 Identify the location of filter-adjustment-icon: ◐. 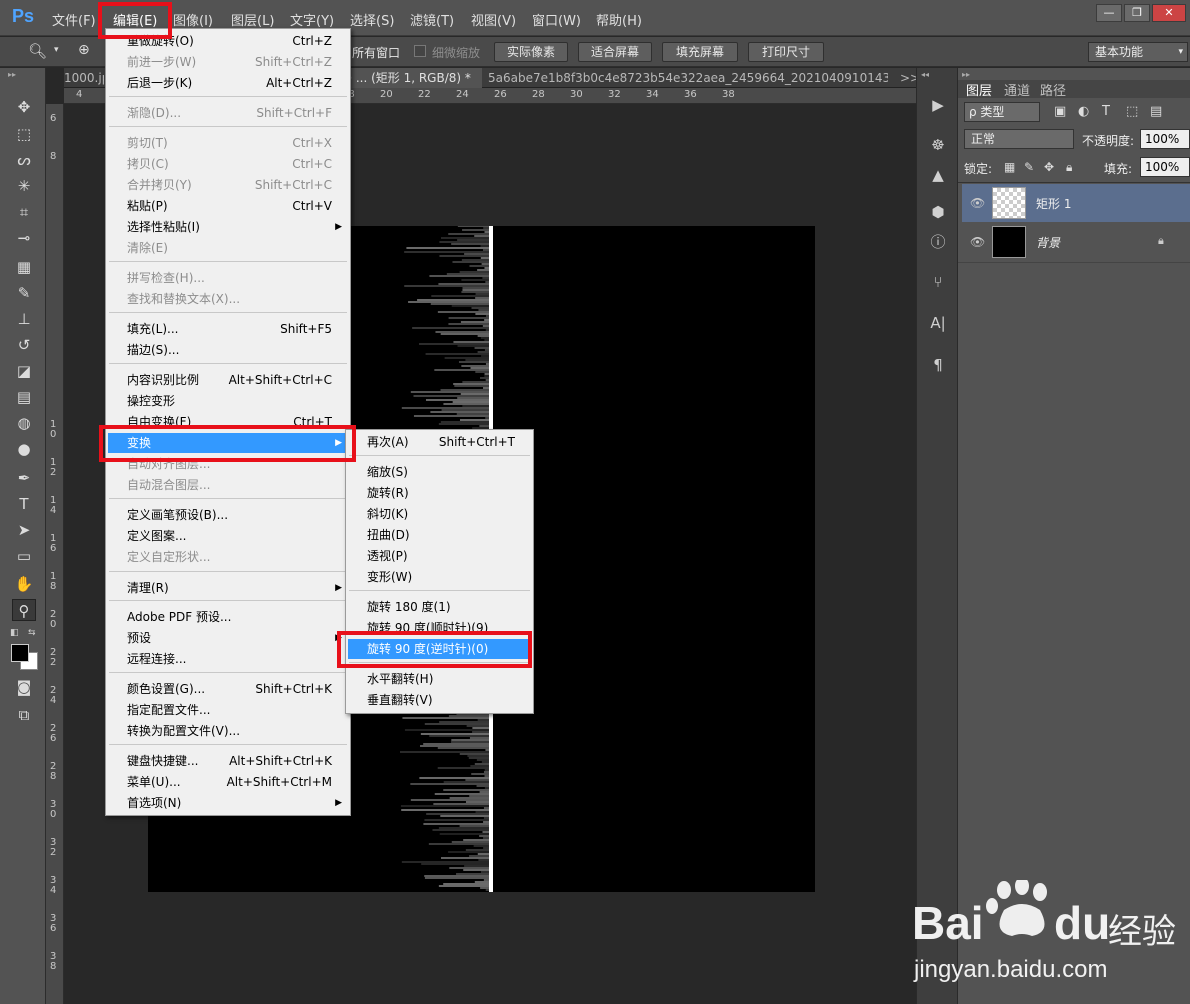
(1083, 111).